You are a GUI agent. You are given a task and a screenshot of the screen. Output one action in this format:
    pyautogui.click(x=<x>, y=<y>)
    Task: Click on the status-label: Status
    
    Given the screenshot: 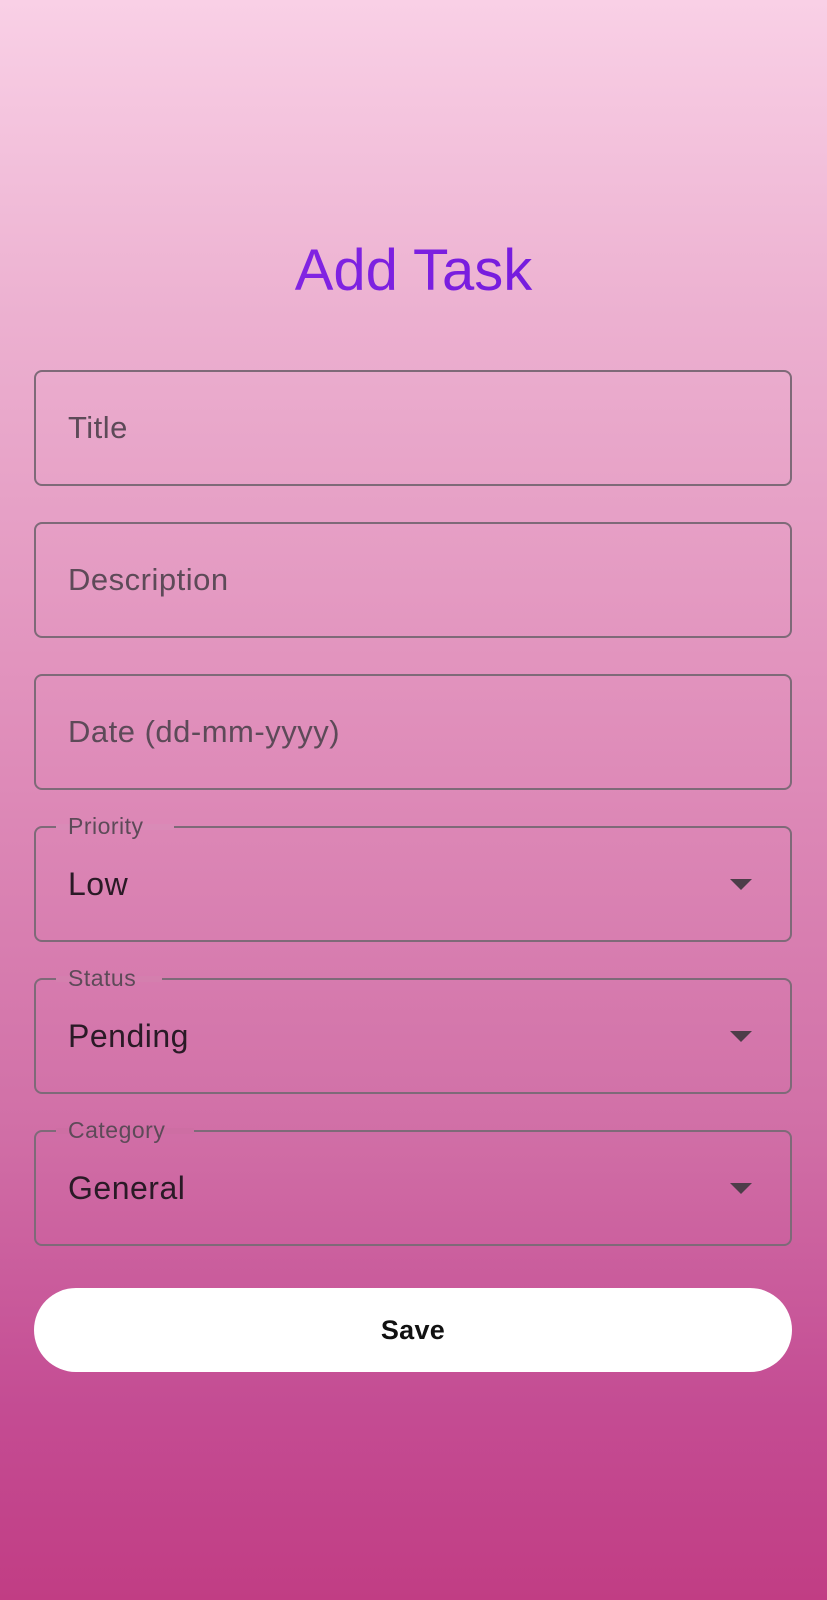 What is the action you would take?
    pyautogui.click(x=102, y=978)
    